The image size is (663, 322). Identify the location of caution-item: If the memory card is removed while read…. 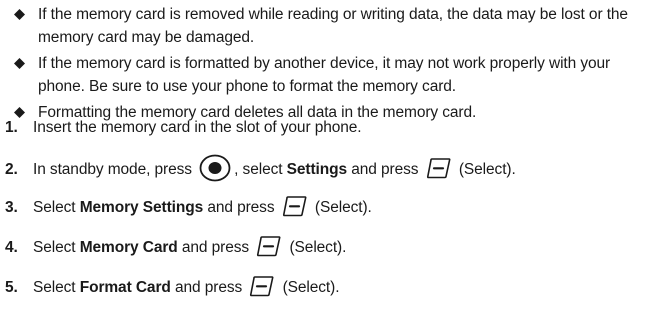
(337, 26).